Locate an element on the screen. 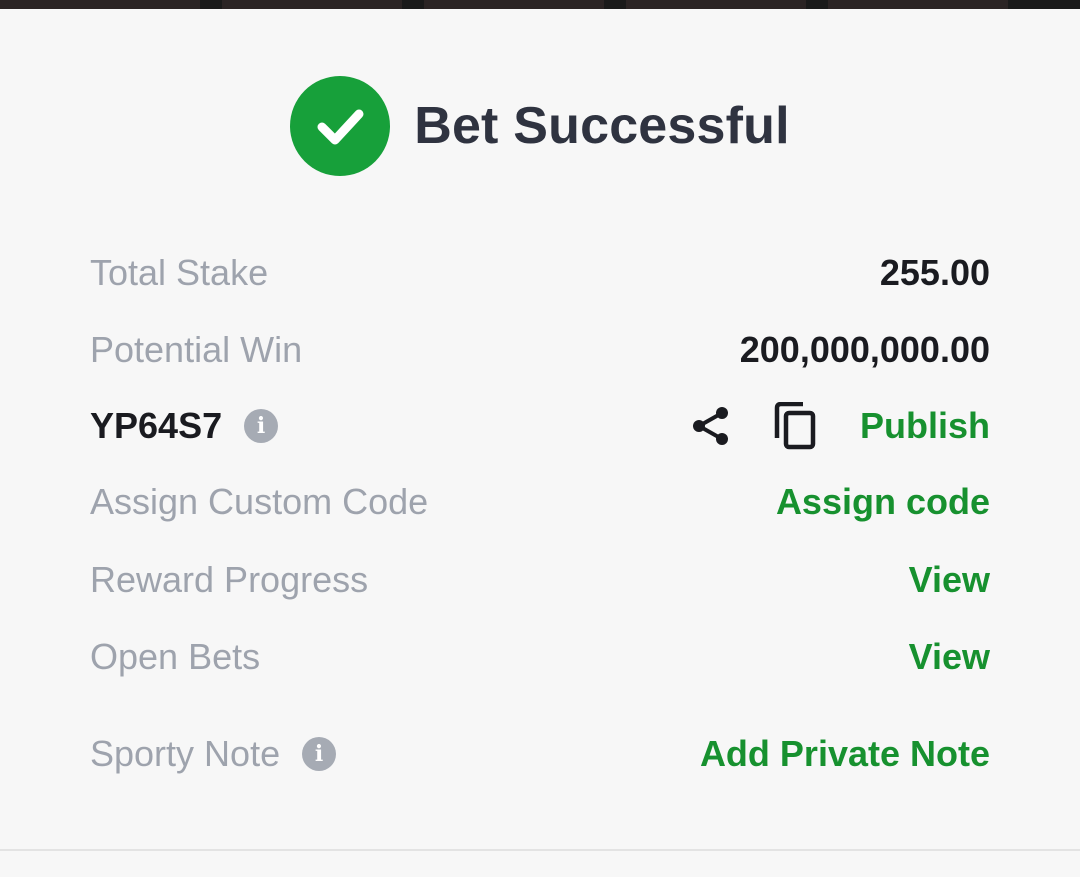  total-stake-row: Total Stake 255.00 is located at coordinates (540, 273).